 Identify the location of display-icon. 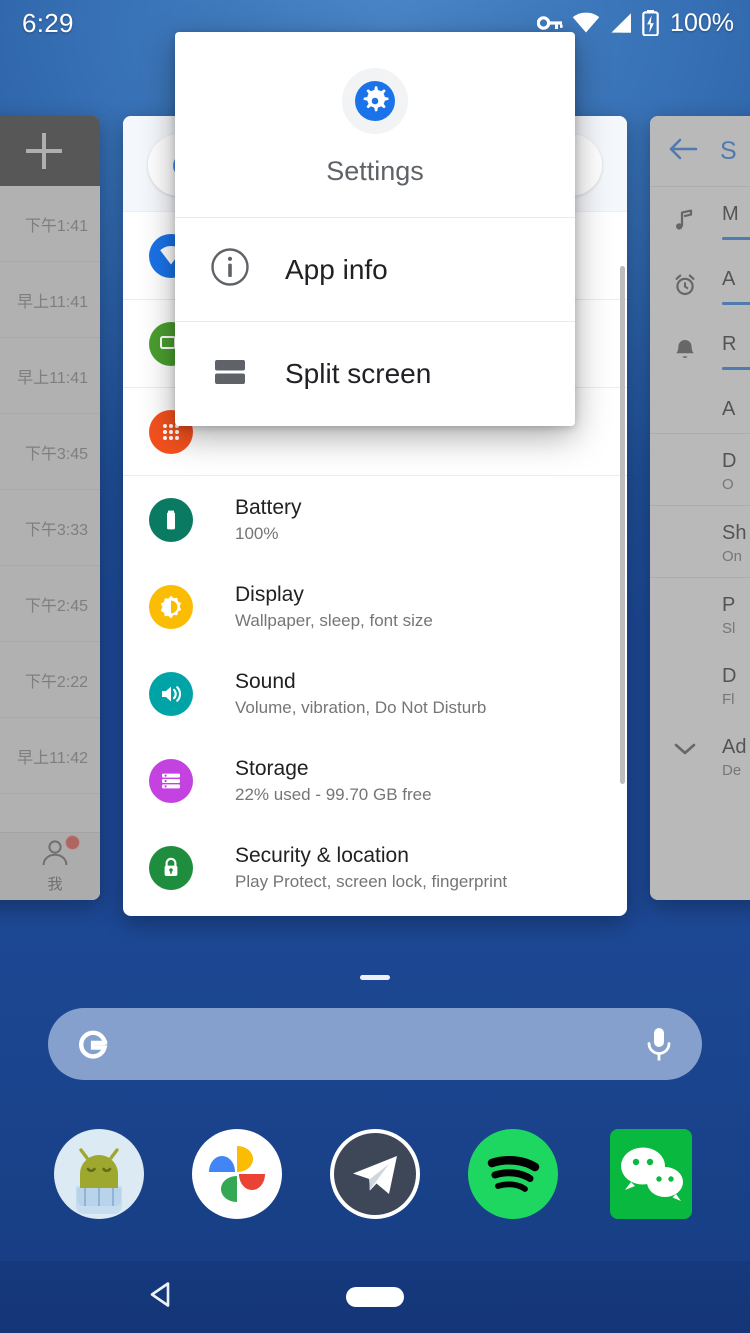
(171, 606).